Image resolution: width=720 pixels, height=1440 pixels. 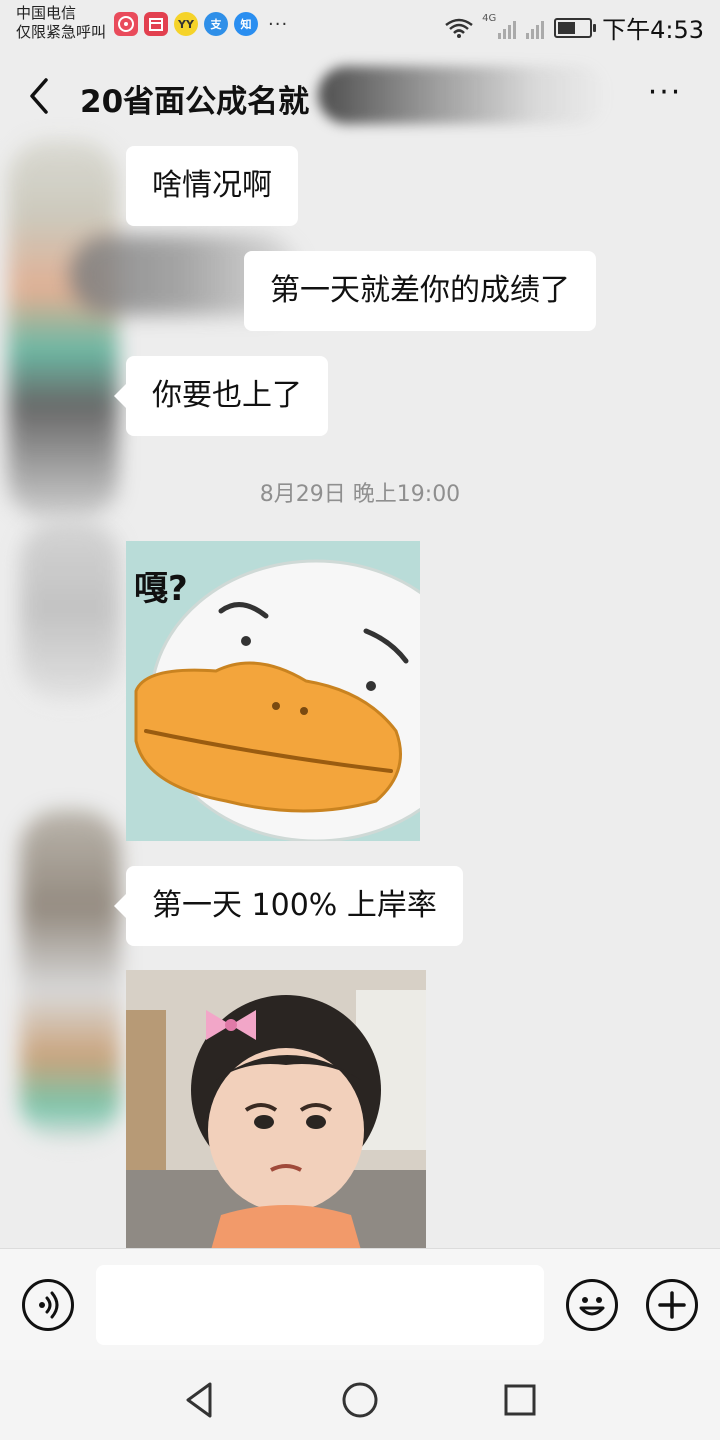 I want to click on calendar-icon, so click(x=156, y=24).